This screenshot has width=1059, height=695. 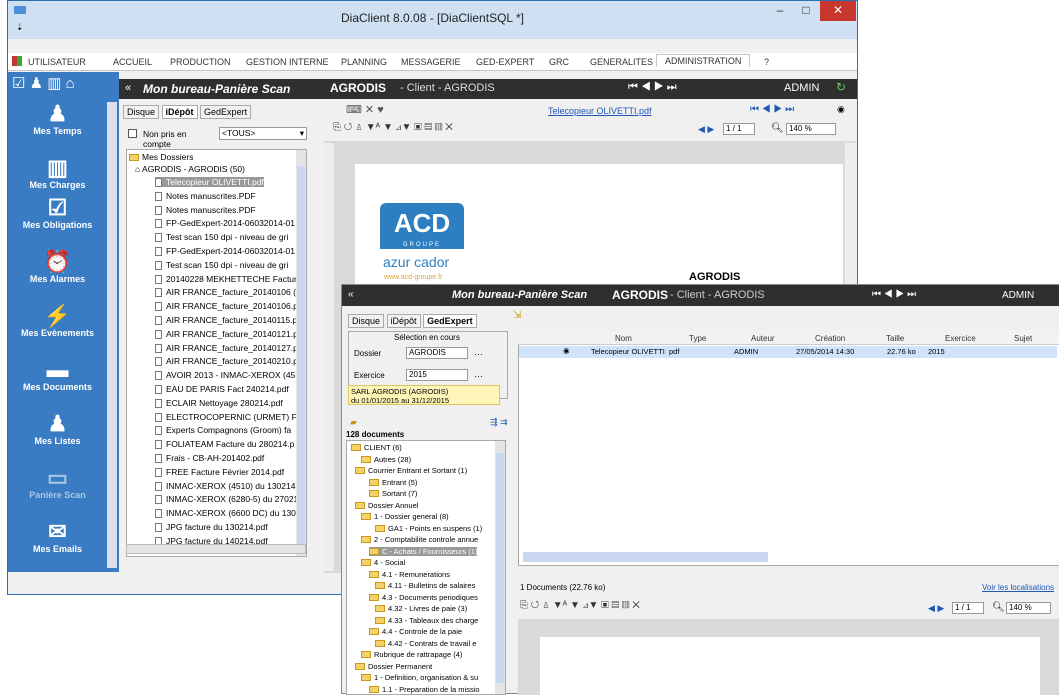 I want to click on list-item: INMAC-XEROX (6280-5) du 27021, so click(x=226, y=499).